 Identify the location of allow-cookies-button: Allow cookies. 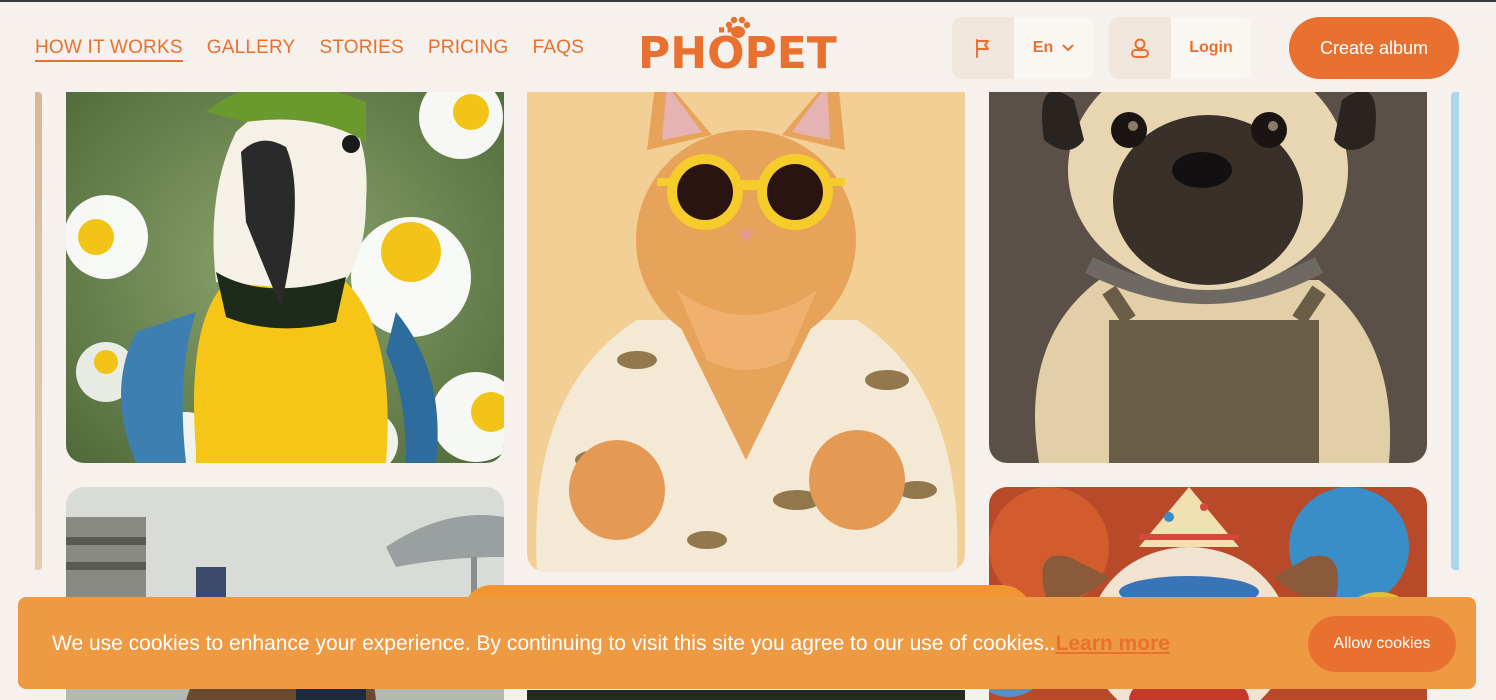
(1382, 644).